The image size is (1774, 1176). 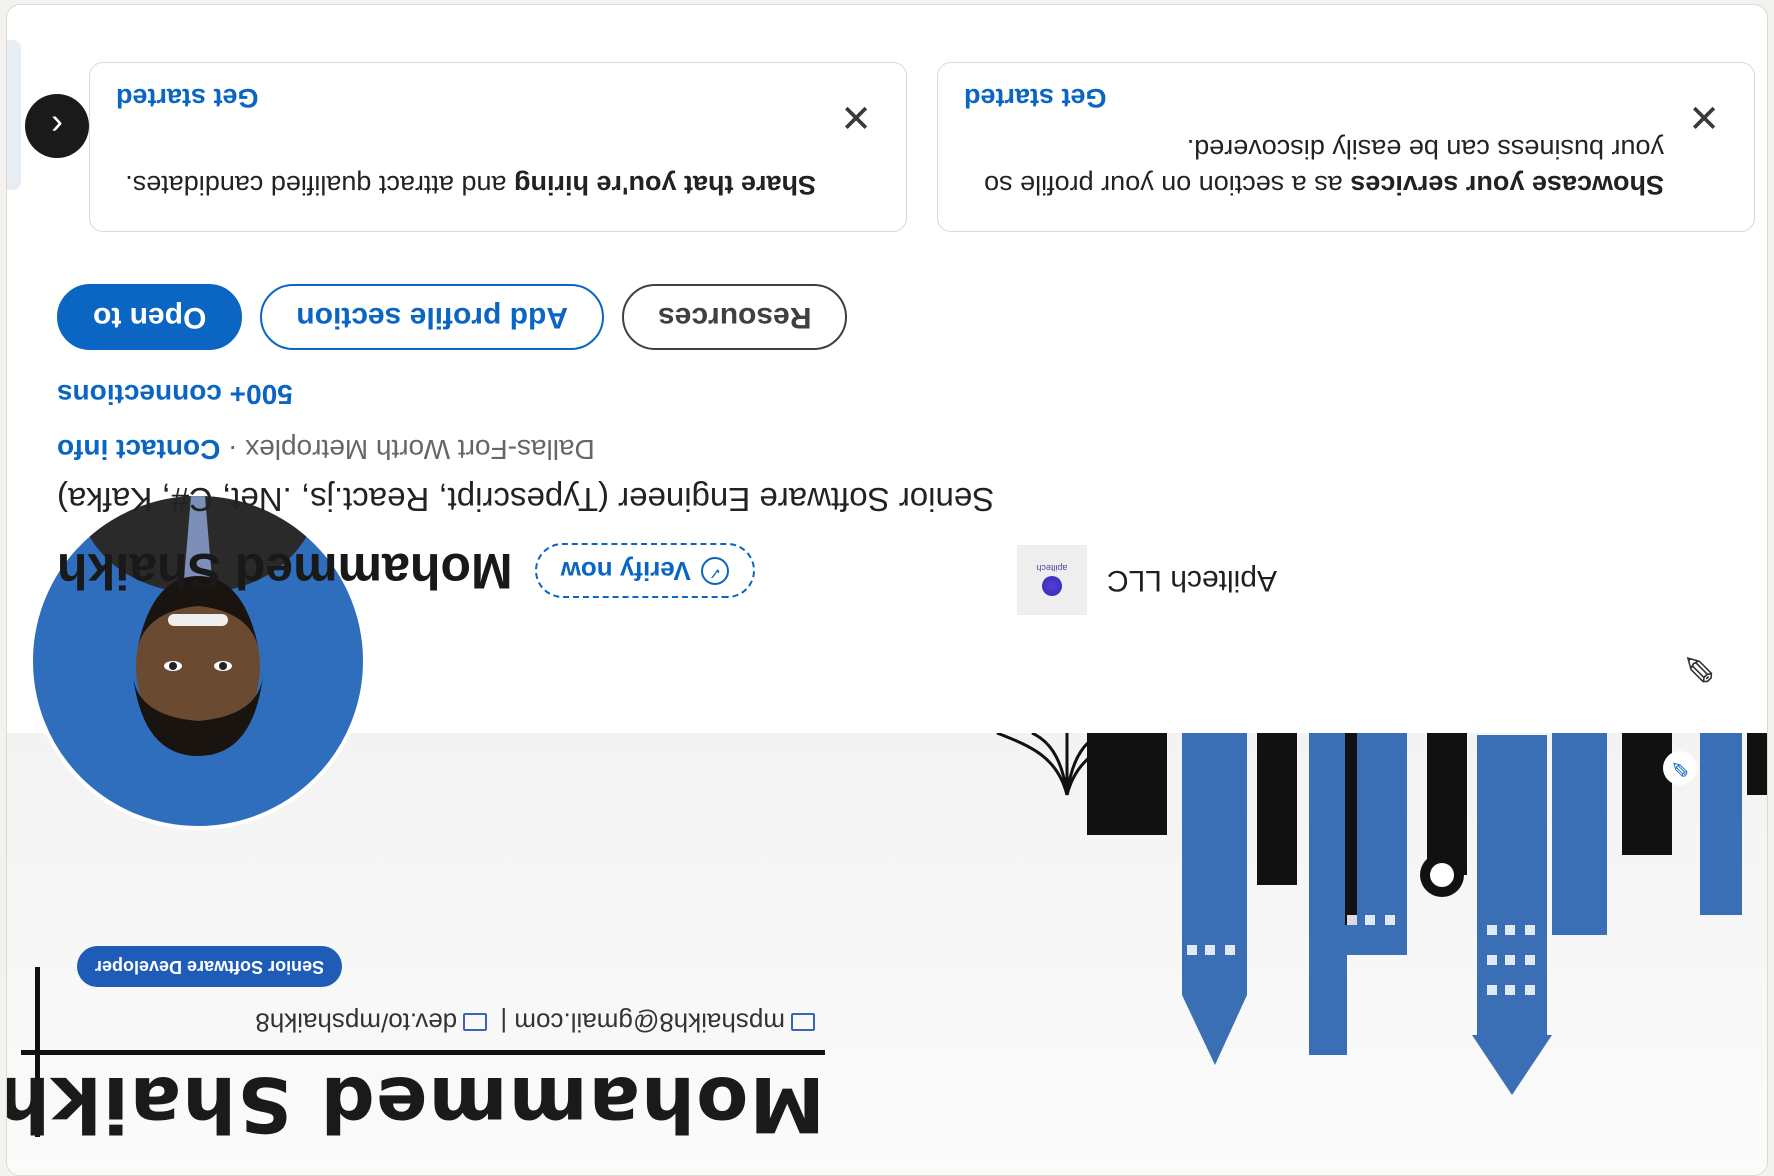 I want to click on chevron-left-icon: ‹, so click(x=57, y=126).